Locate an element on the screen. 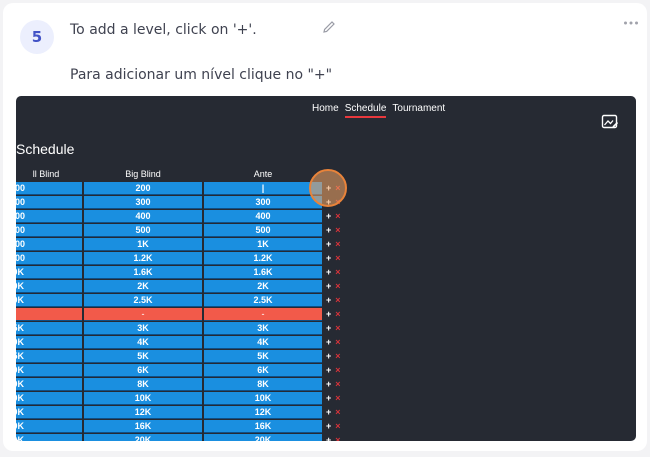 Image resolution: width=650 pixels, height=457 pixels. big-blind-cell: 5K is located at coordinates (143, 356).